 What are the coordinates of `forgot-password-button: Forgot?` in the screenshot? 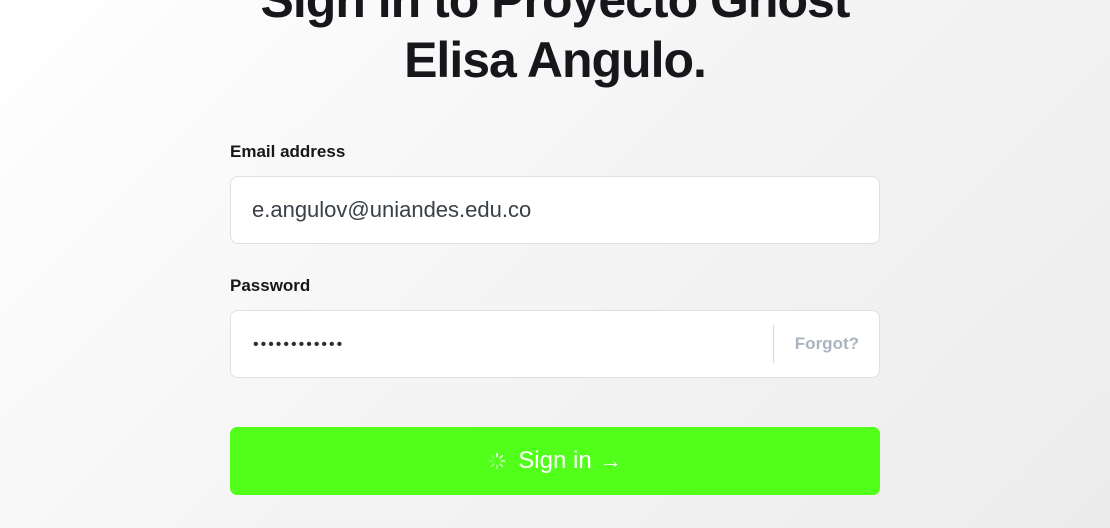 It's located at (827, 344).